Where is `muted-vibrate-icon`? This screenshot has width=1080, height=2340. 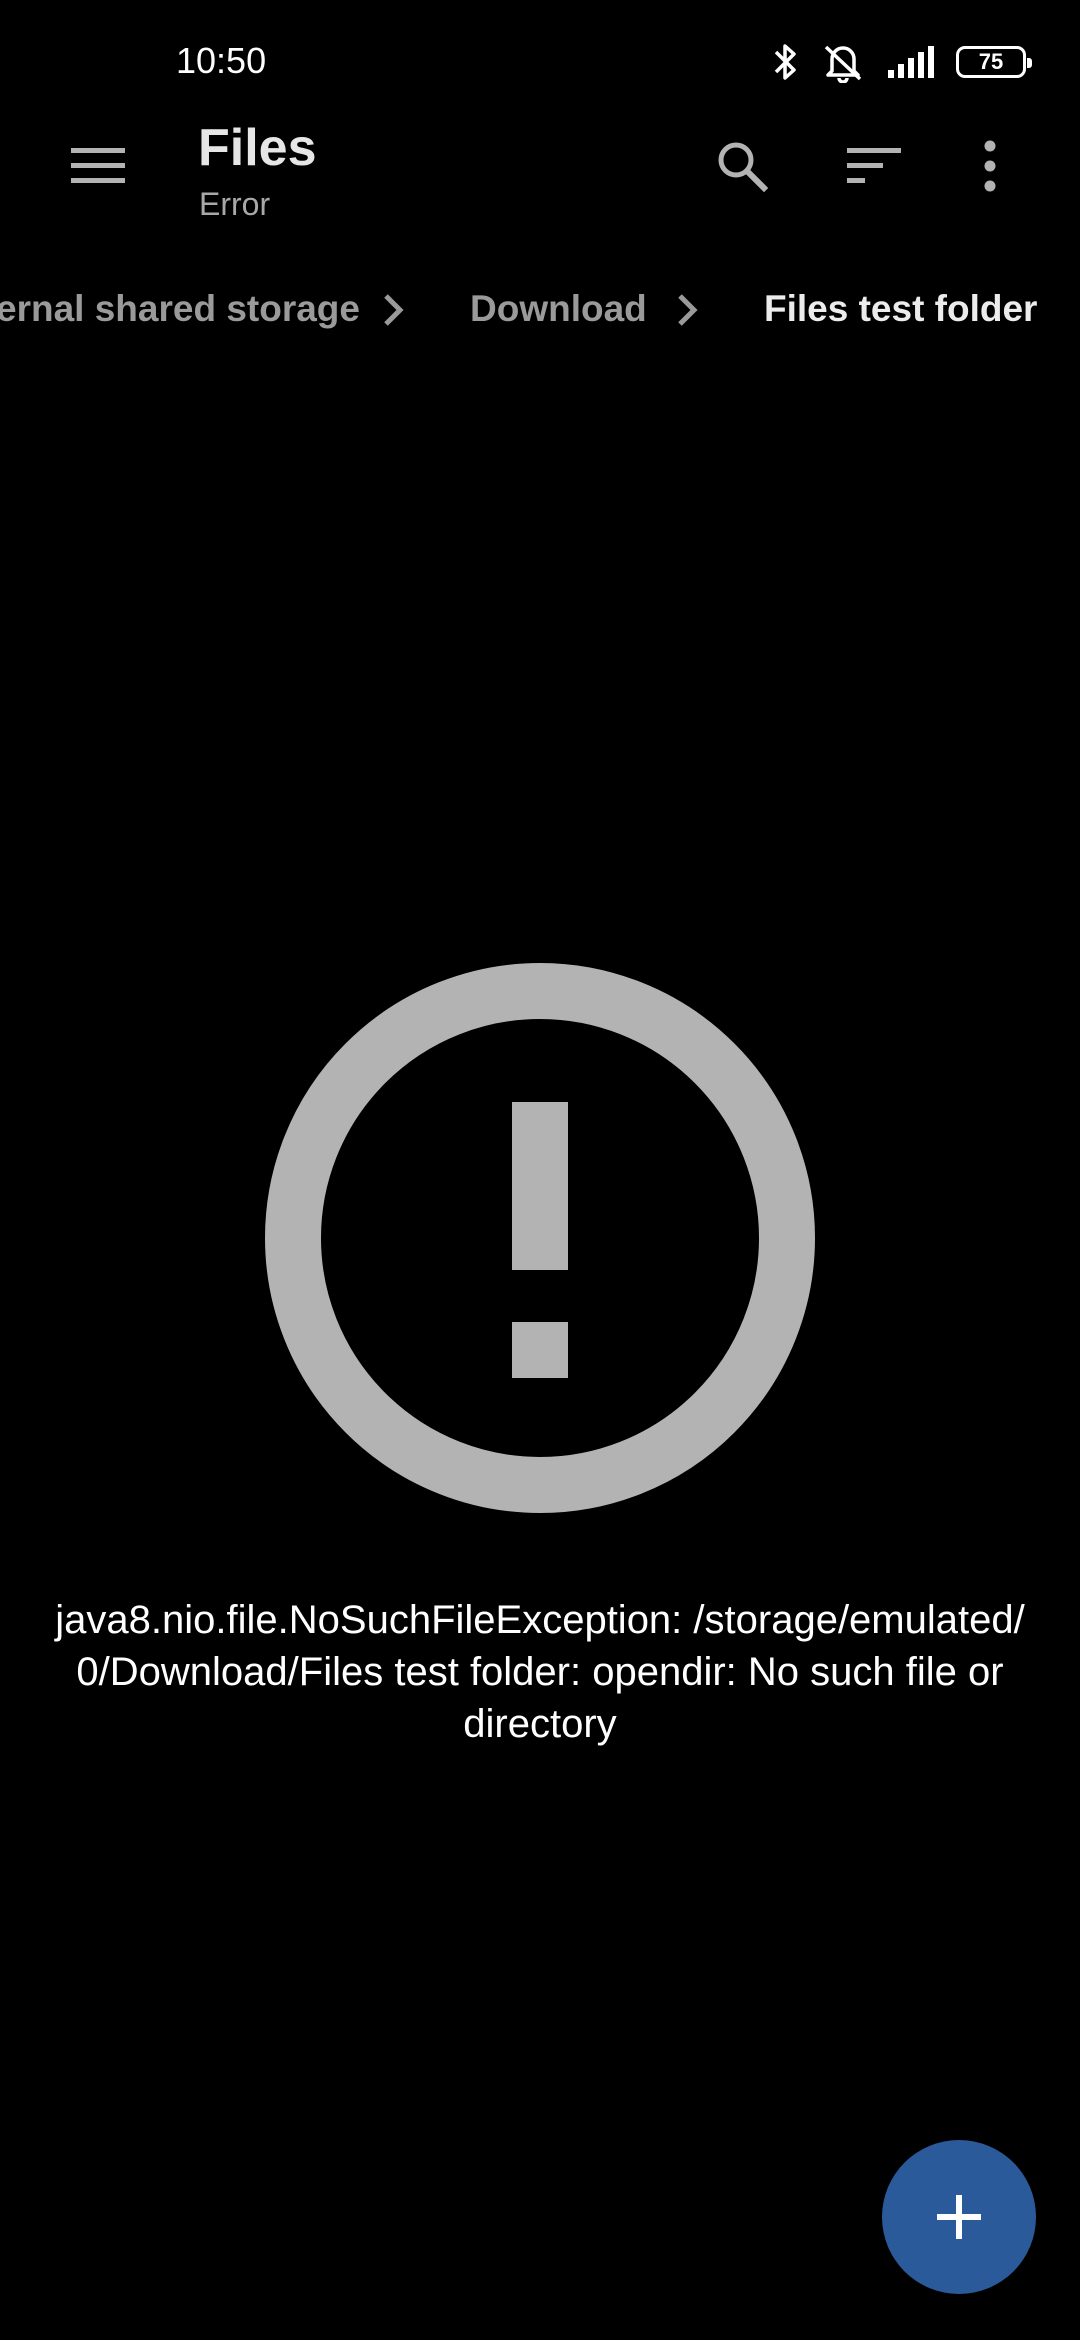
muted-vibrate-icon is located at coordinates (843, 62).